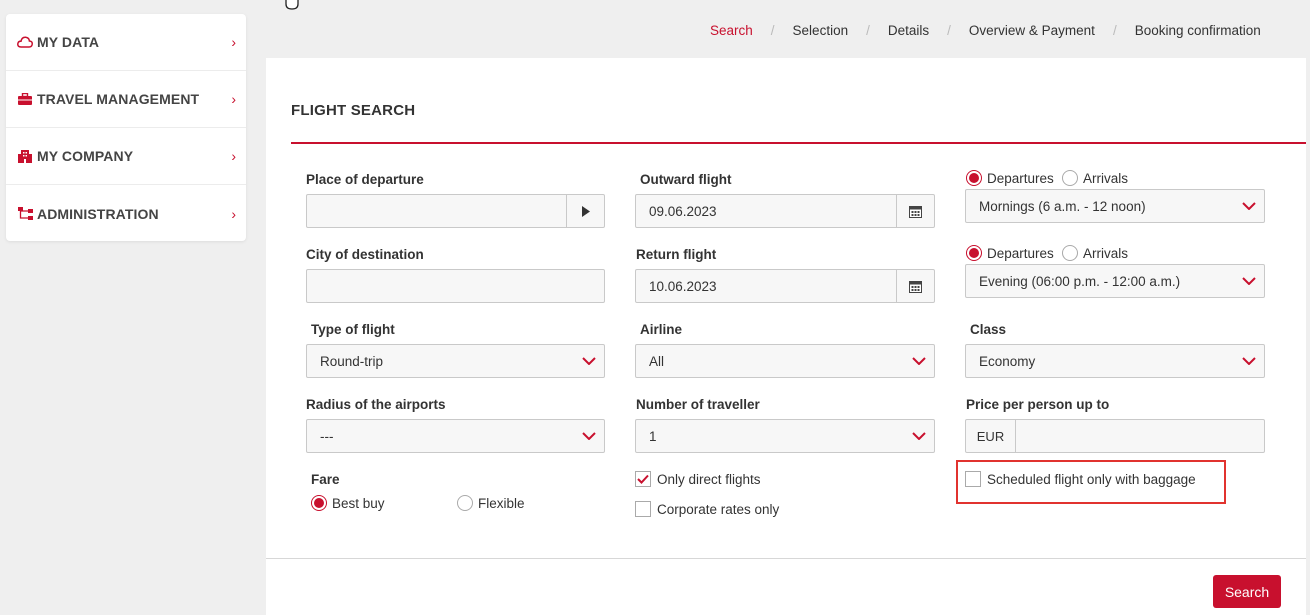 The image size is (1310, 615). Describe the element at coordinates (292, 5) in the screenshot. I see `hand-cursor-icon` at that location.